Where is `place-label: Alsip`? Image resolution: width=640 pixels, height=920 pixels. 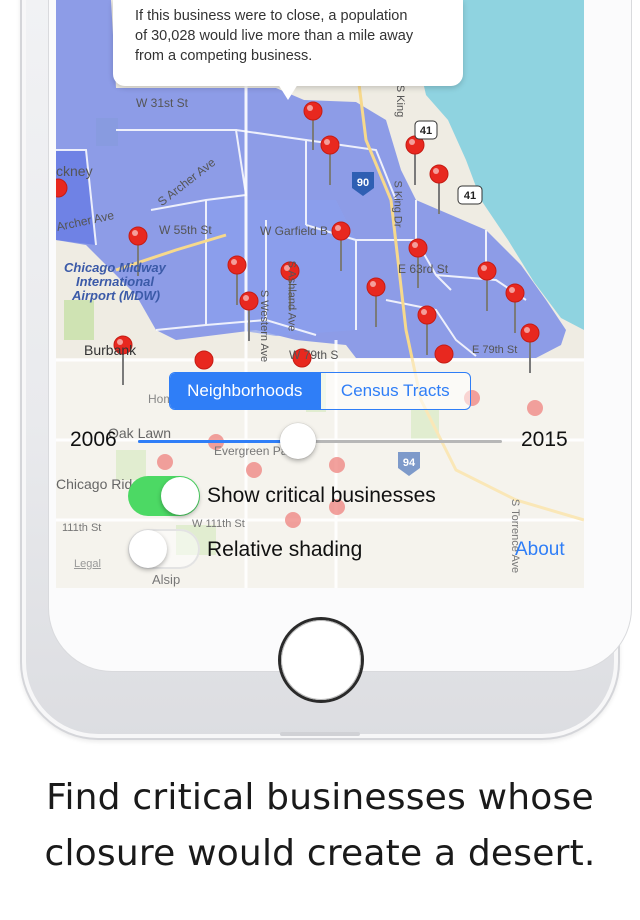 place-label: Alsip is located at coordinates (166, 579).